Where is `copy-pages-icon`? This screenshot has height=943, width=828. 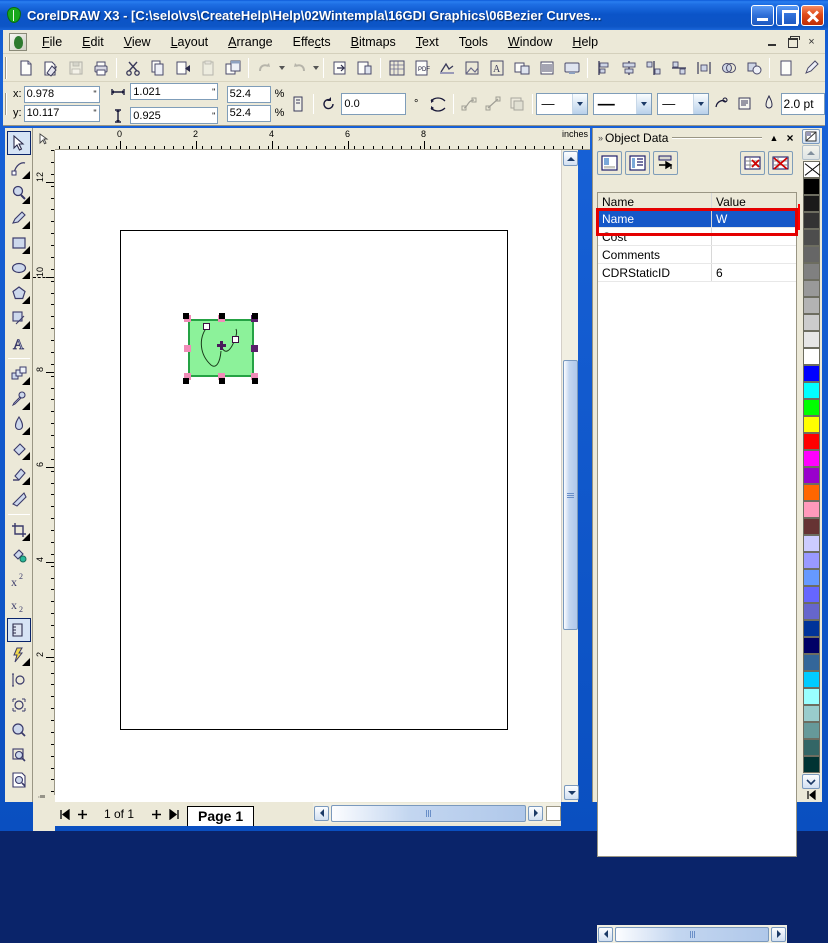
copy-pages-icon is located at coordinates (157, 67).